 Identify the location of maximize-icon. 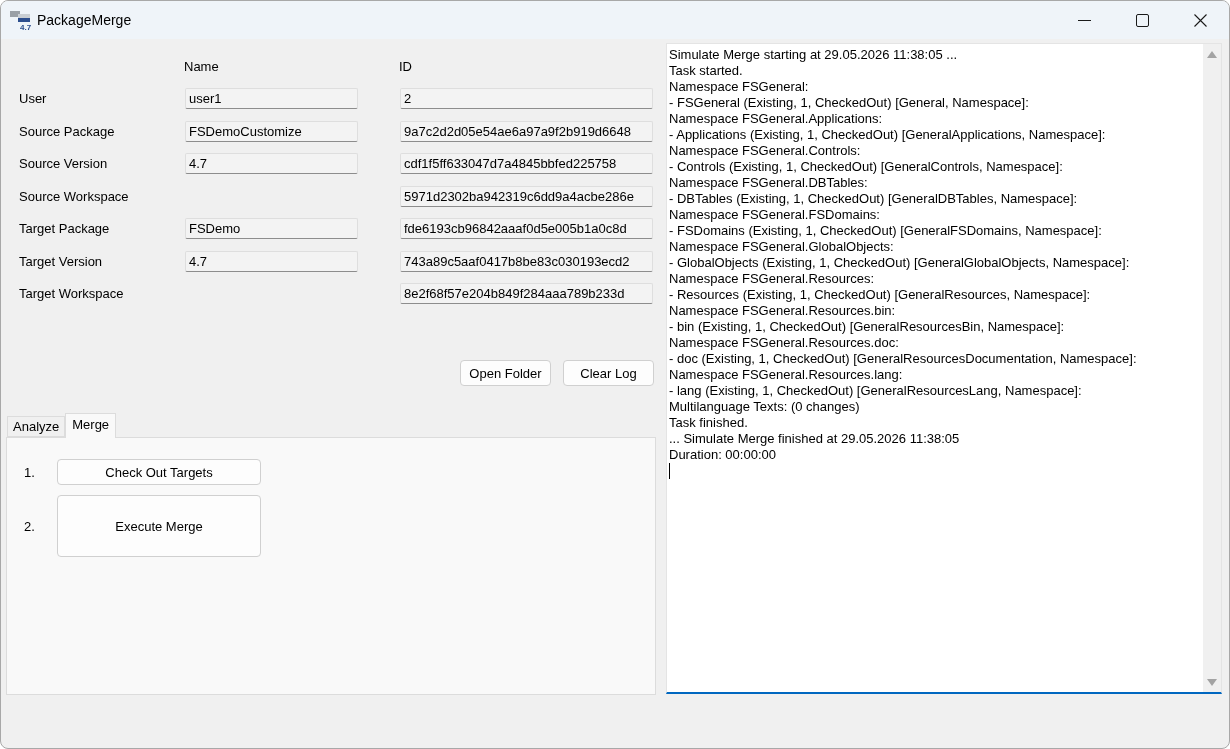
(1142, 20).